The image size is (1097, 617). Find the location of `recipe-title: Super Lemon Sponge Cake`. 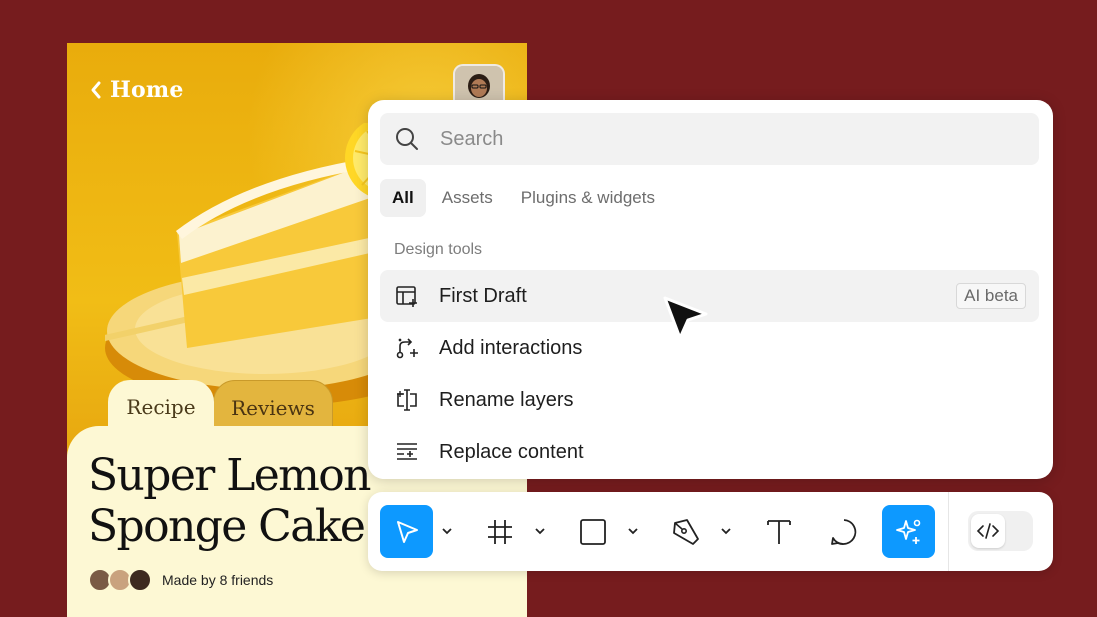

recipe-title: Super Lemon Sponge Cake is located at coordinates (230, 501).